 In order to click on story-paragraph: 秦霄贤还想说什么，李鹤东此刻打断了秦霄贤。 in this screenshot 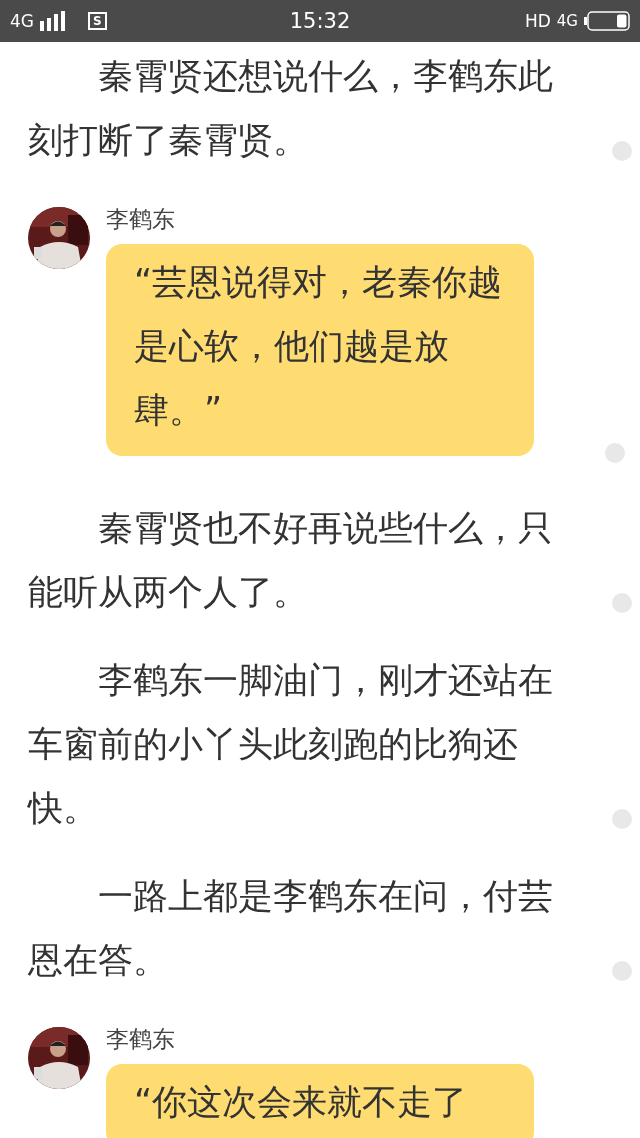, I will do `click(291, 108)`.